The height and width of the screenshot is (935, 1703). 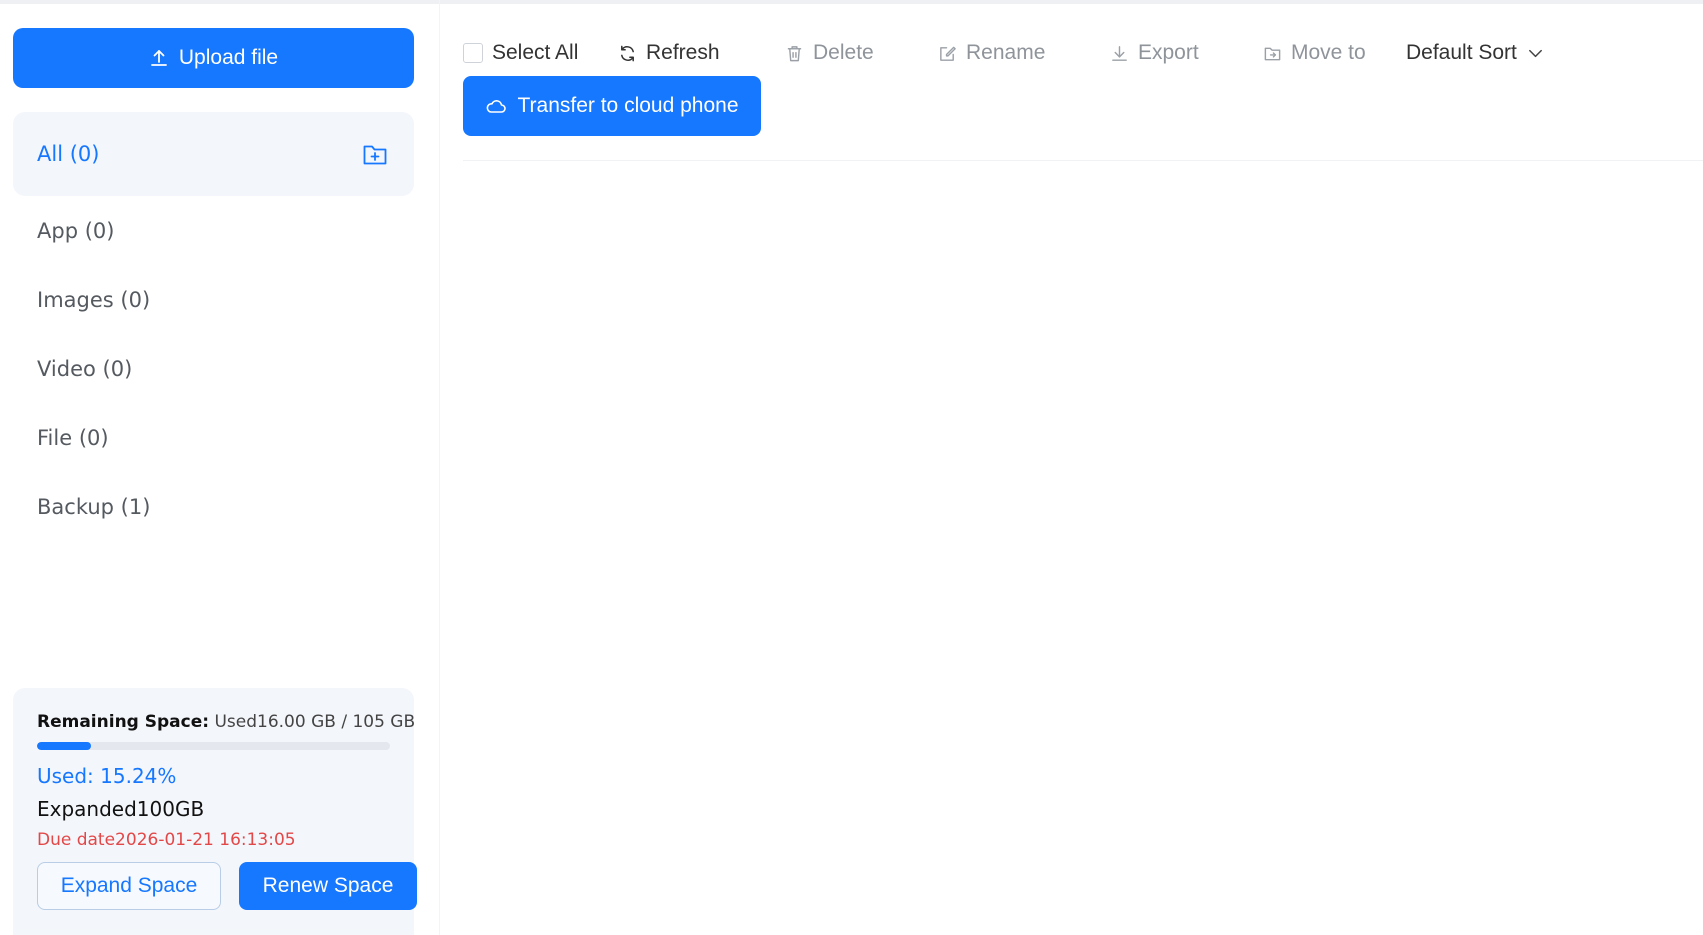 I want to click on upload-file-label: Upload file, so click(x=228, y=57).